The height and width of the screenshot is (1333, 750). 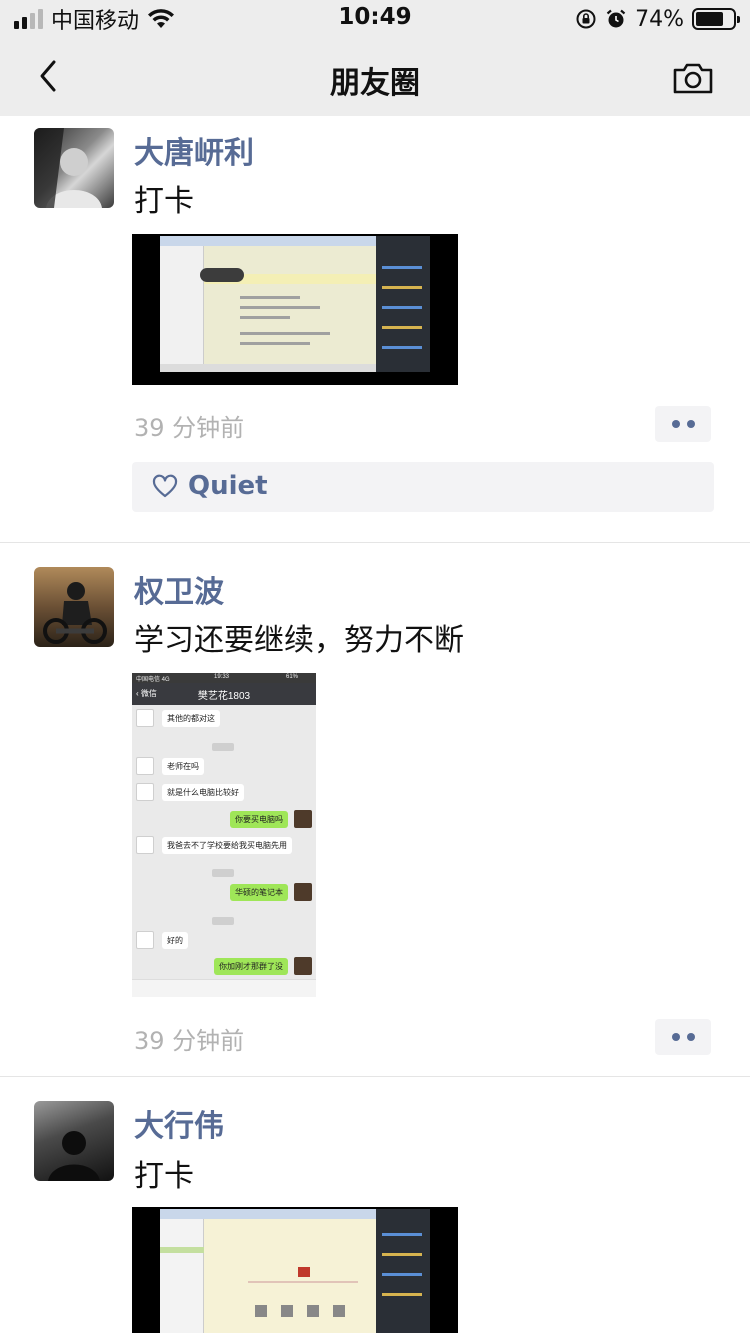 I want to click on mock-header: ‹ 微信 樊艺花1803, so click(x=224, y=694).